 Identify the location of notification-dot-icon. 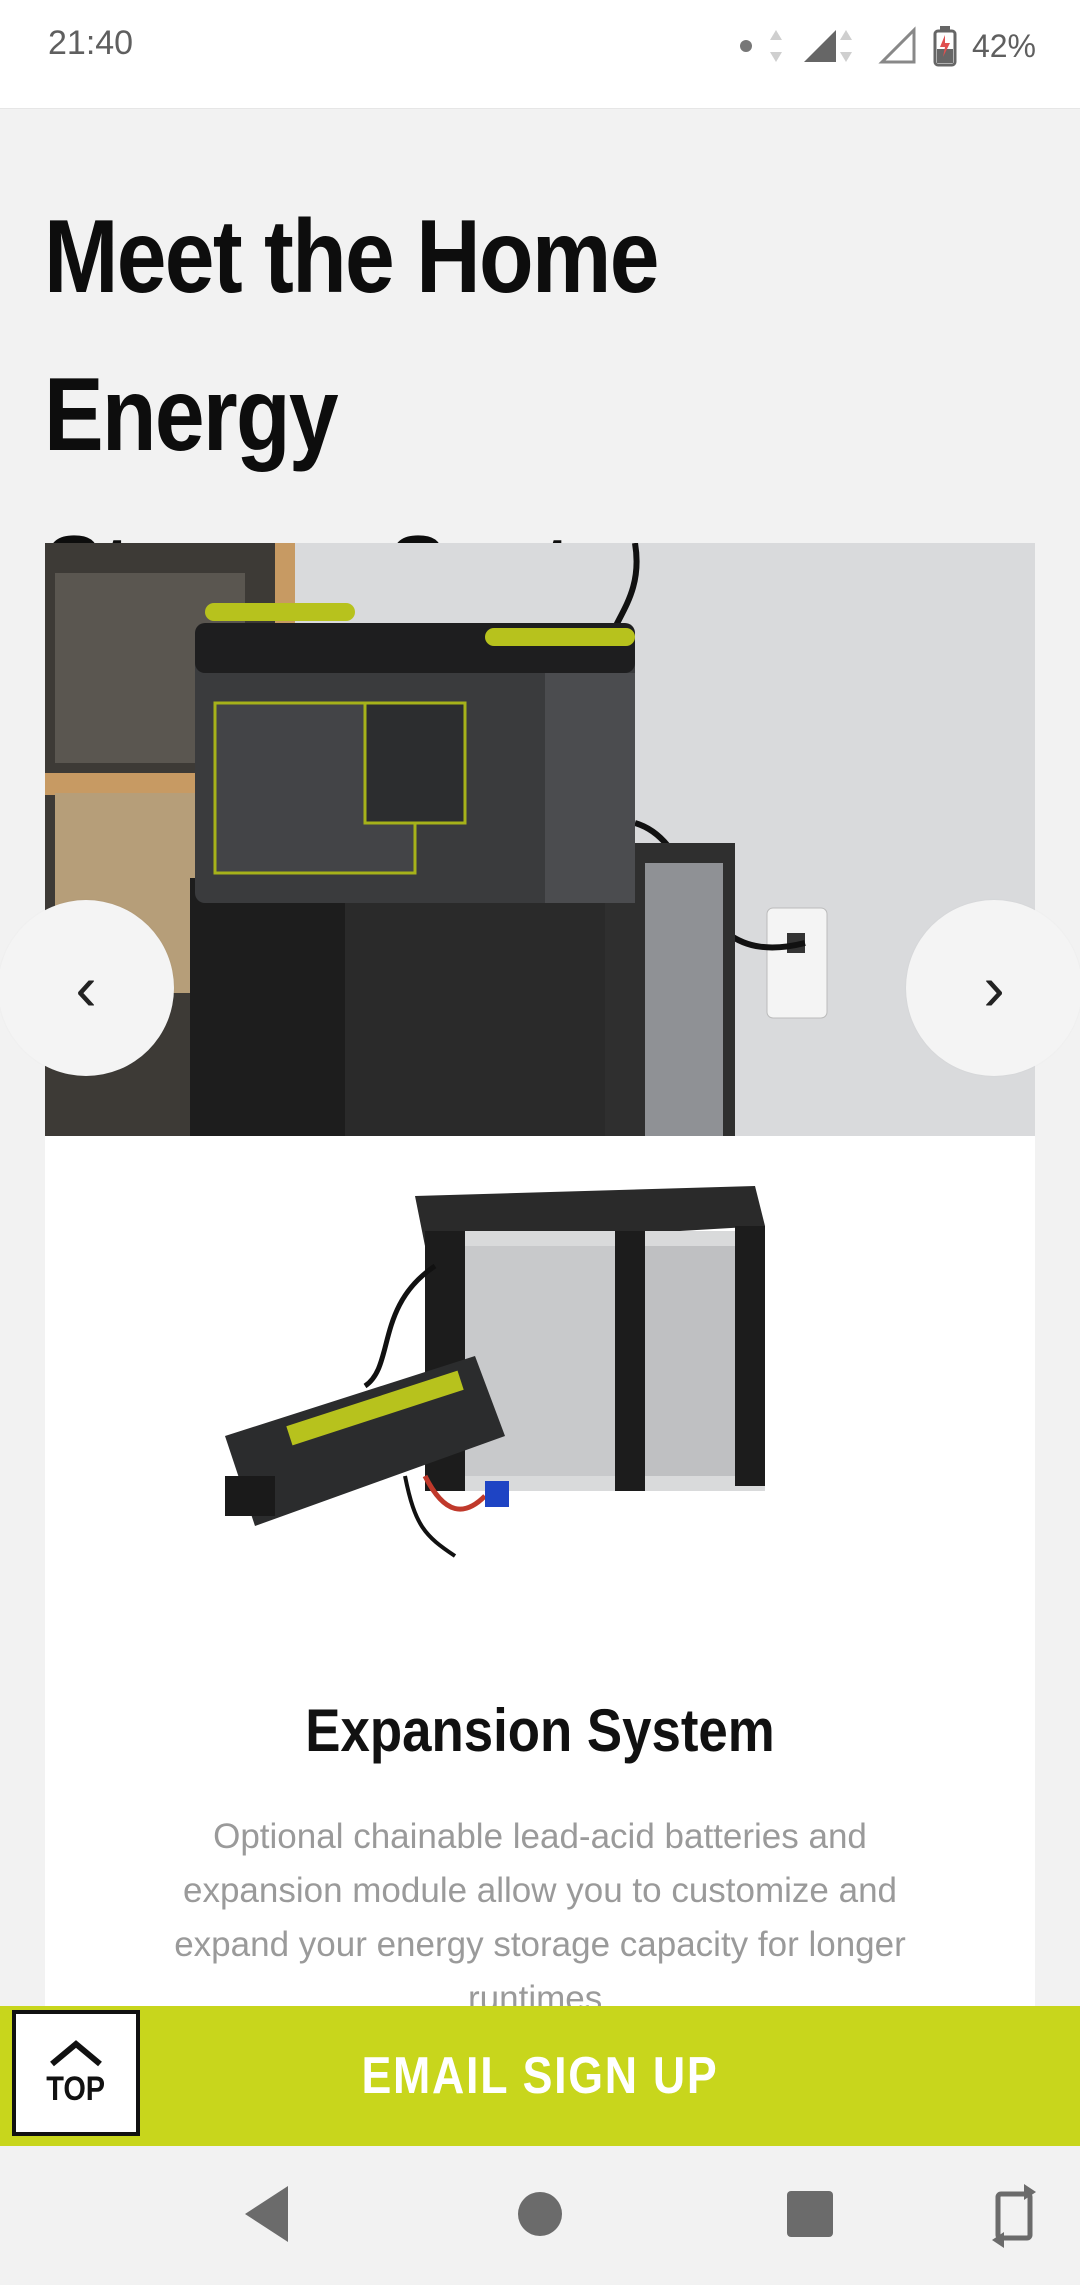
(745, 46).